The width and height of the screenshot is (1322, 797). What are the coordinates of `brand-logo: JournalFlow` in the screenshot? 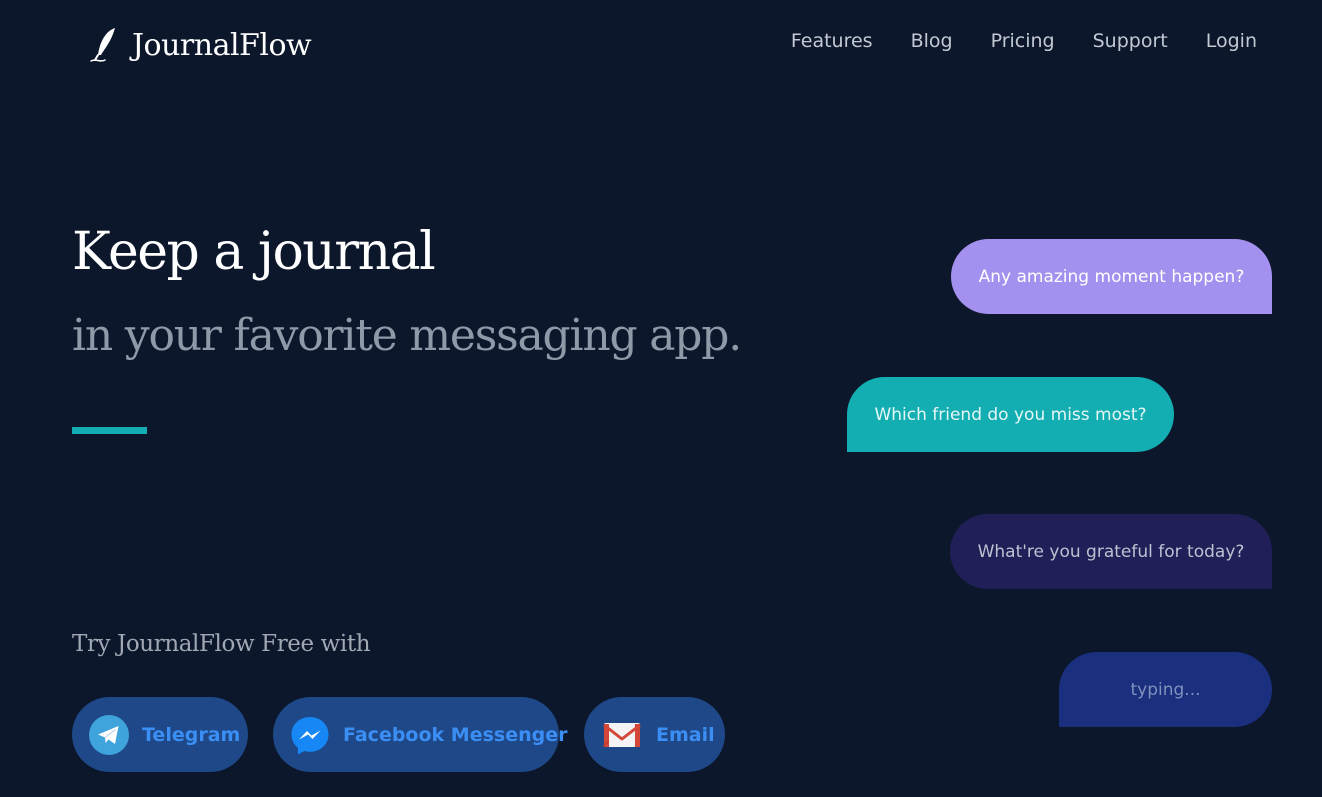 It's located at (200, 45).